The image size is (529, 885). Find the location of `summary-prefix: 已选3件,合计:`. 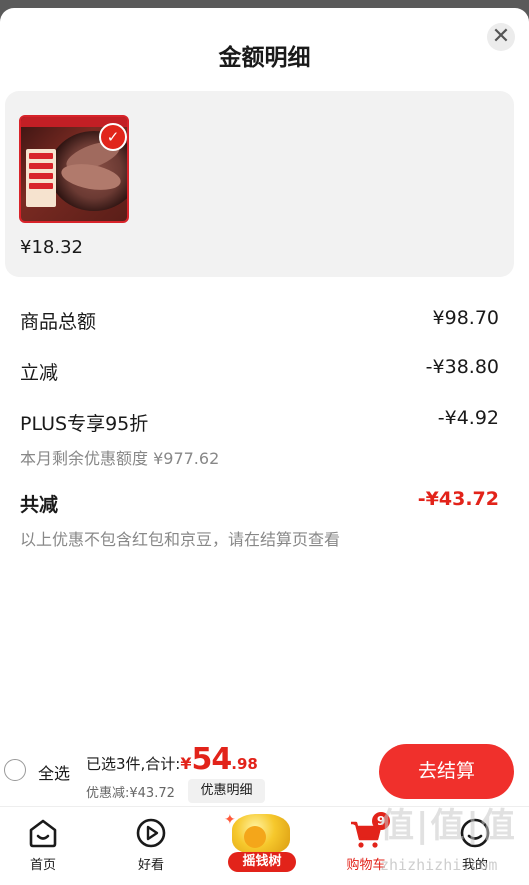

summary-prefix: 已选3件,合计: is located at coordinates (133, 764).